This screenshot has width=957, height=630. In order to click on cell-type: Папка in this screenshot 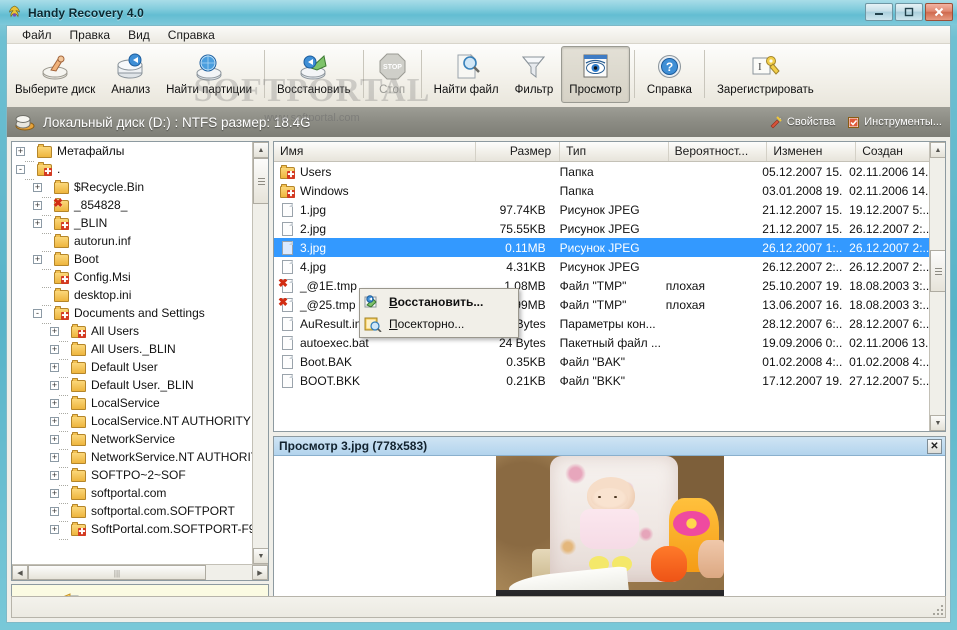, I will do `click(576, 190)`.